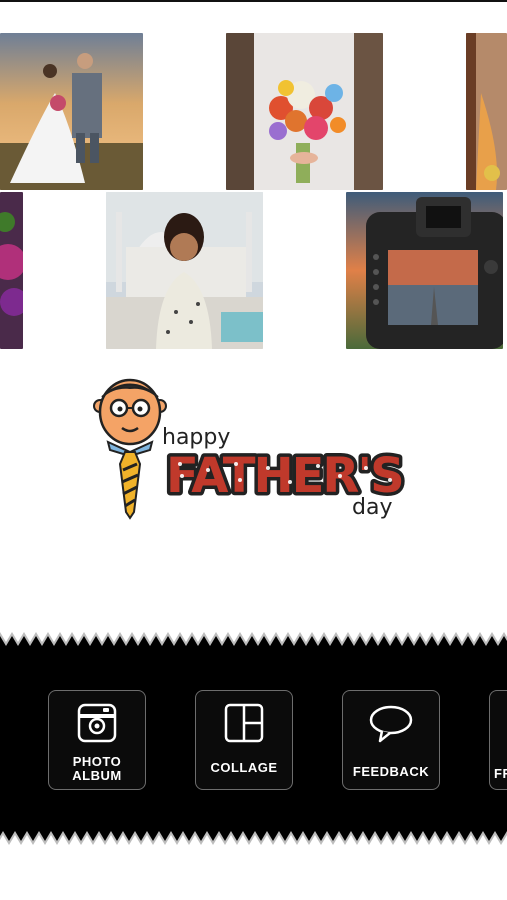 This screenshot has height=900, width=507. What do you see at coordinates (244, 723) in the screenshot?
I see `collage-grid-icon` at bounding box center [244, 723].